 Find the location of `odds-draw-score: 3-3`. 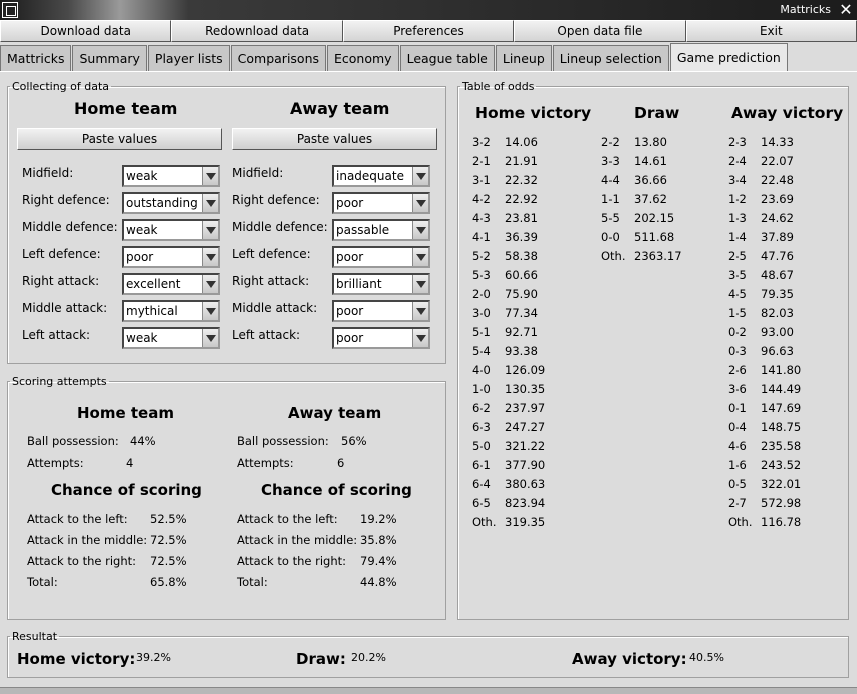

odds-draw-score: 3-3 is located at coordinates (610, 161).